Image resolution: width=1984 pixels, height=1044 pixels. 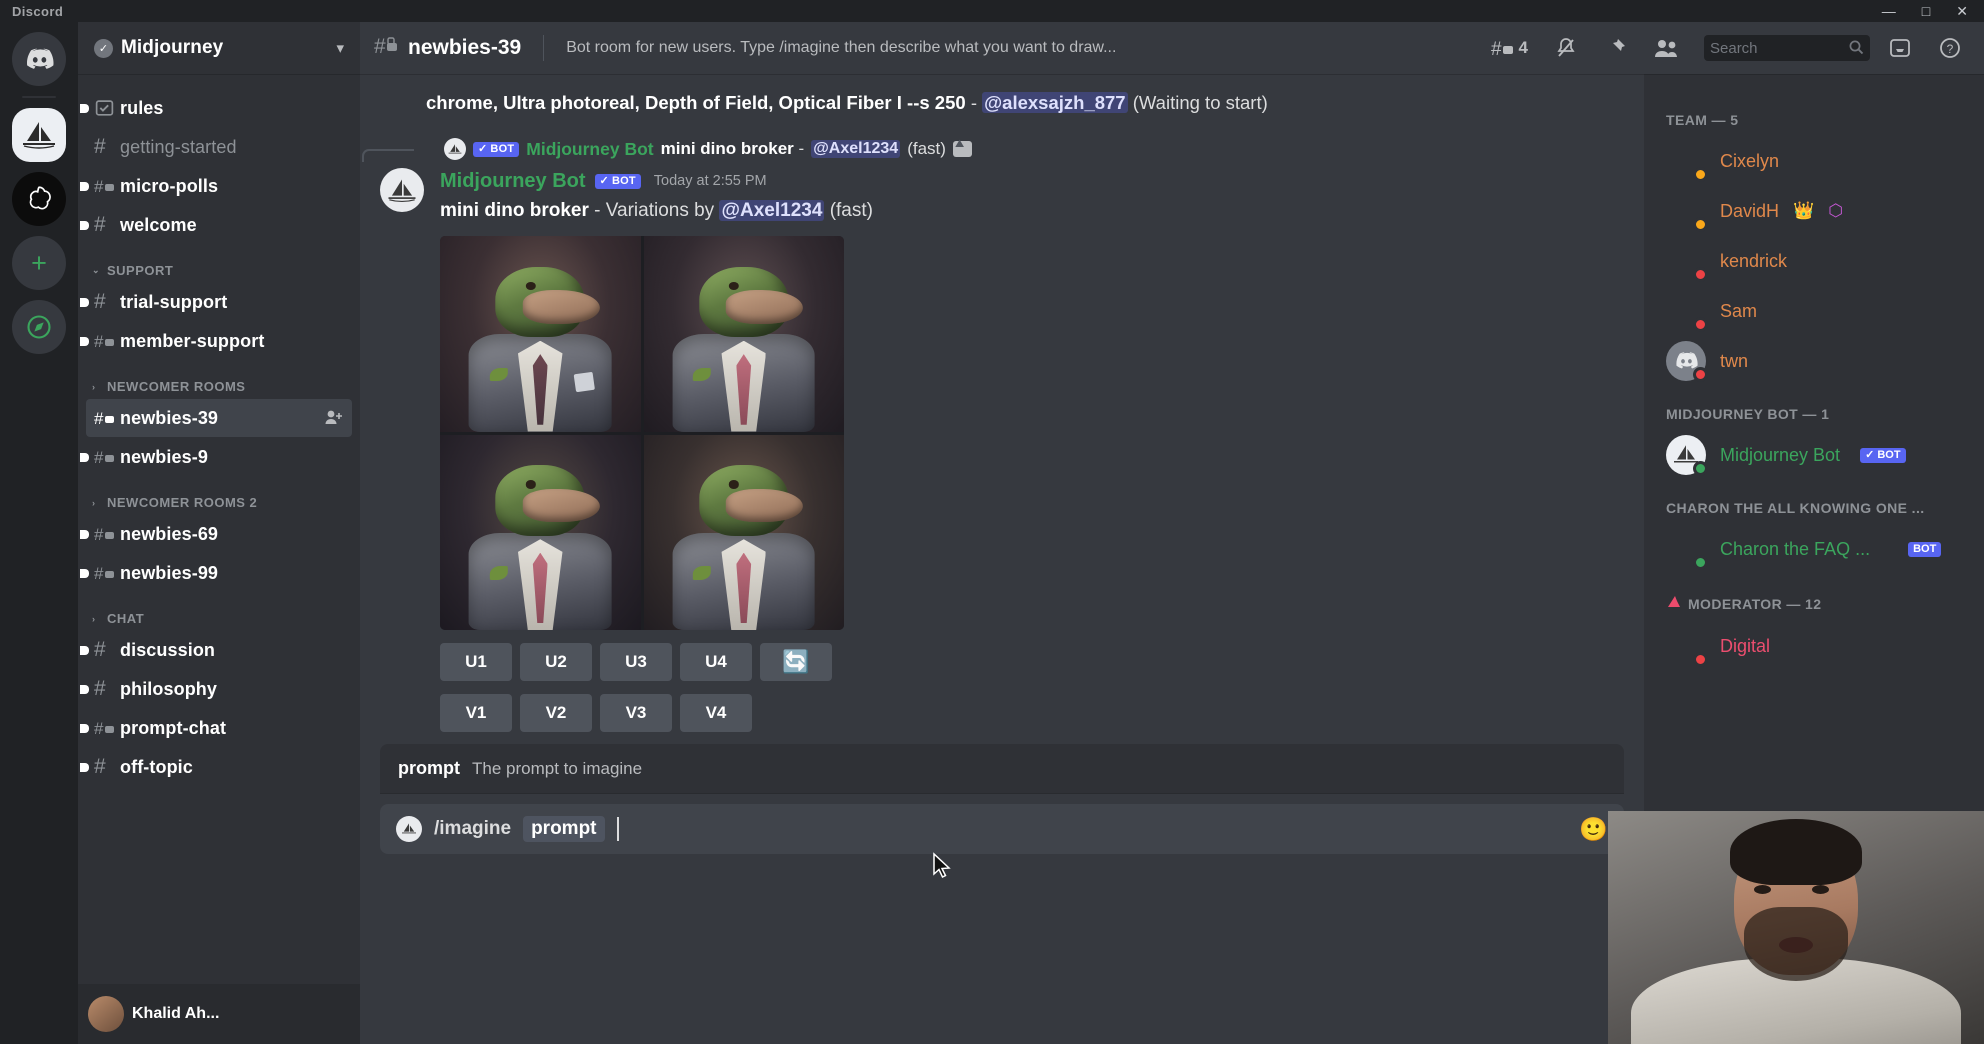 I want to click on help-button: ?, so click(x=1950, y=48).